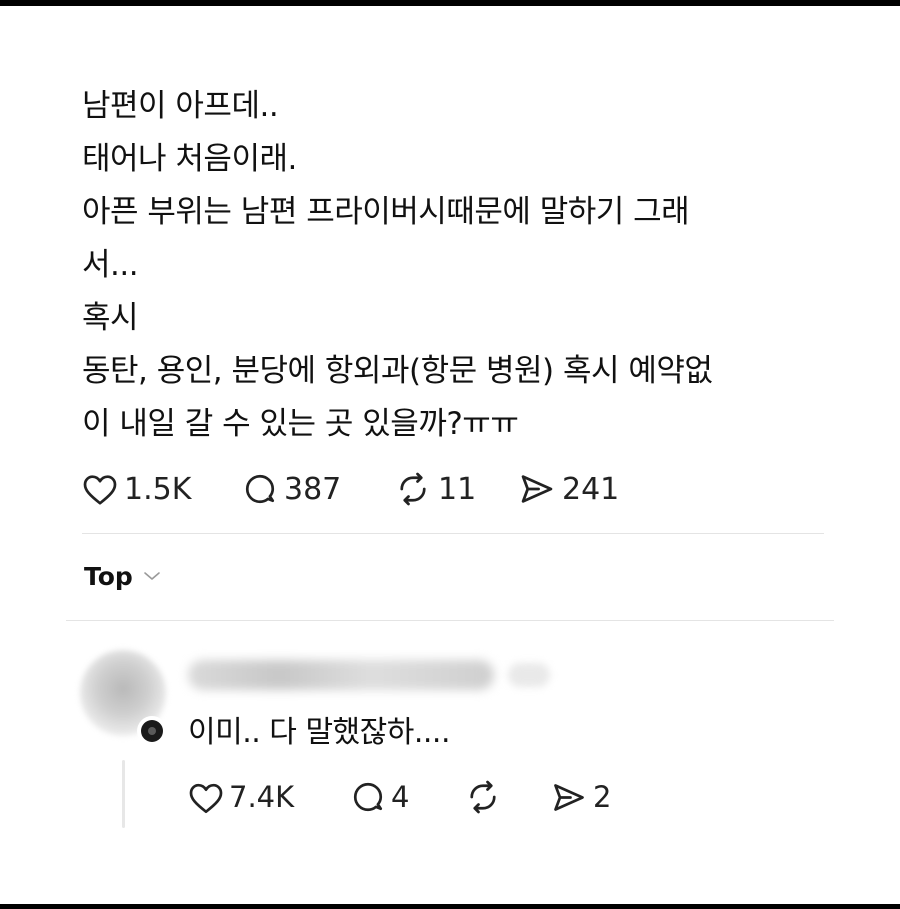 The height and width of the screenshot is (909, 900). Describe the element at coordinates (110, 318) in the screenshot. I see `post-text-line: 혹시` at that location.